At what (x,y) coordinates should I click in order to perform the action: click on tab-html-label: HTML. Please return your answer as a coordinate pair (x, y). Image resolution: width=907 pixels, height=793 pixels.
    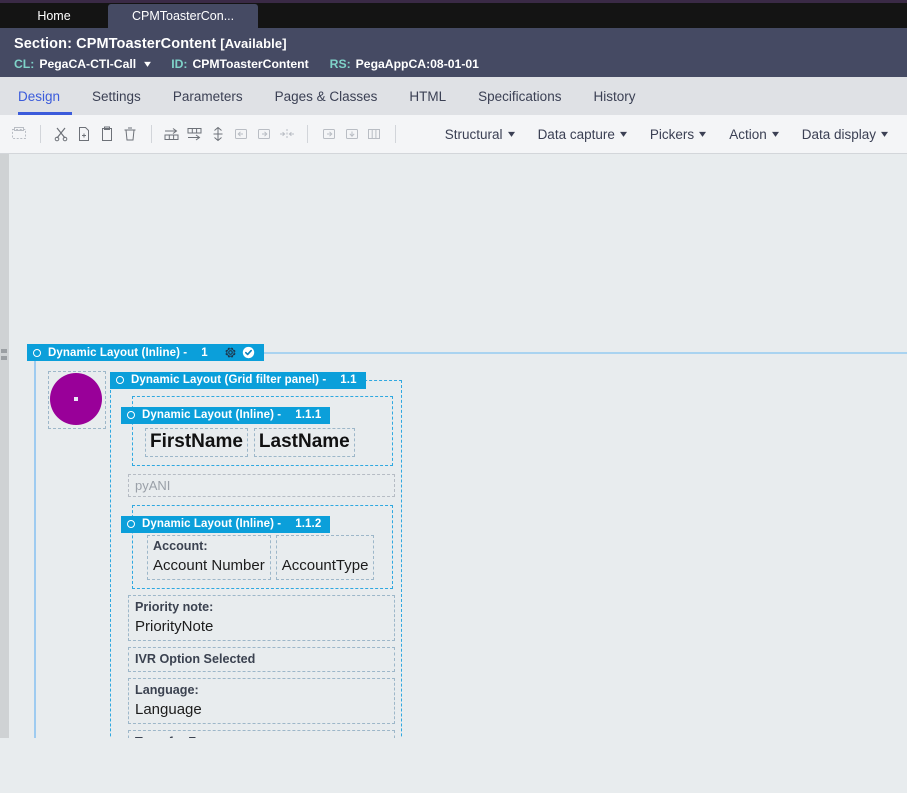
    Looking at the image, I should click on (428, 96).